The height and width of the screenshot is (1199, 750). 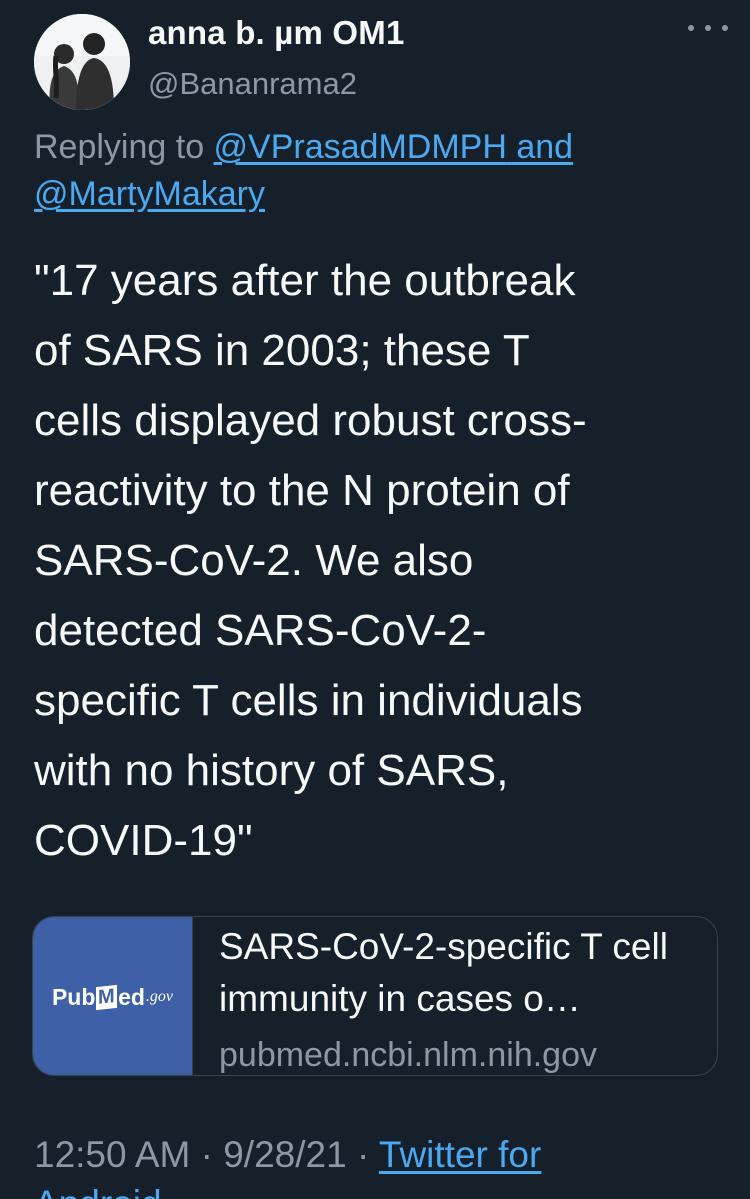 What do you see at coordinates (408, 1055) in the screenshot?
I see `card-domain: pubmed.ncbi.nlm.nih.gov` at bounding box center [408, 1055].